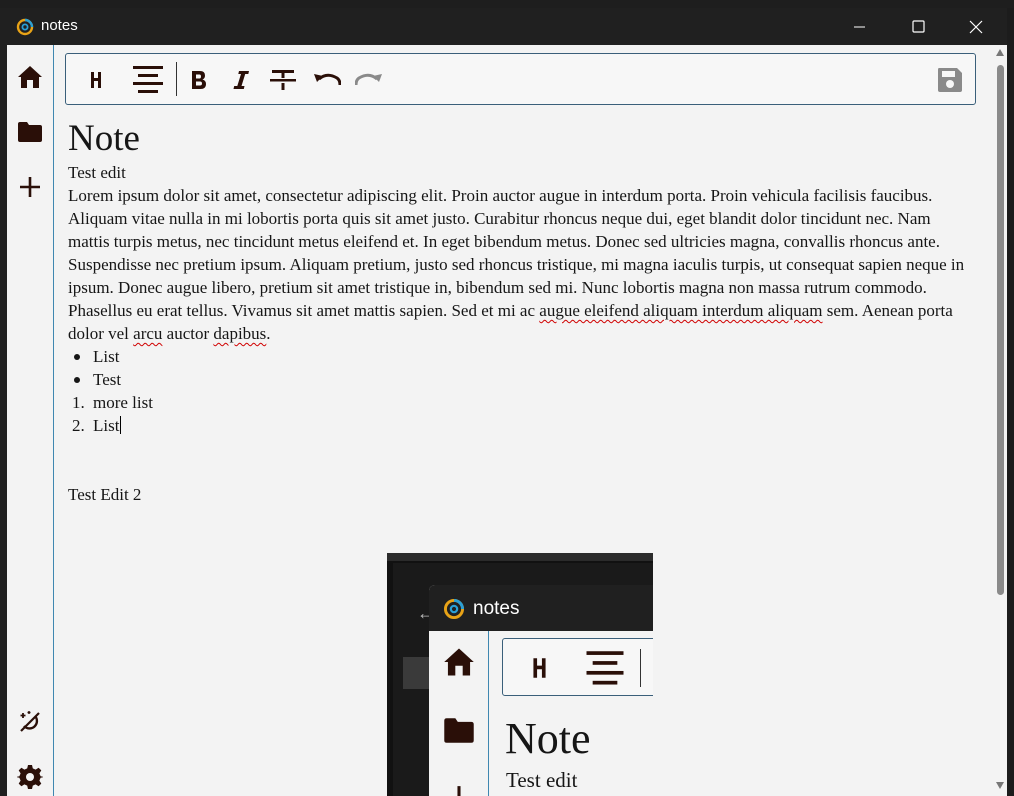  What do you see at coordinates (30, 420) in the screenshot?
I see `sidebar` at bounding box center [30, 420].